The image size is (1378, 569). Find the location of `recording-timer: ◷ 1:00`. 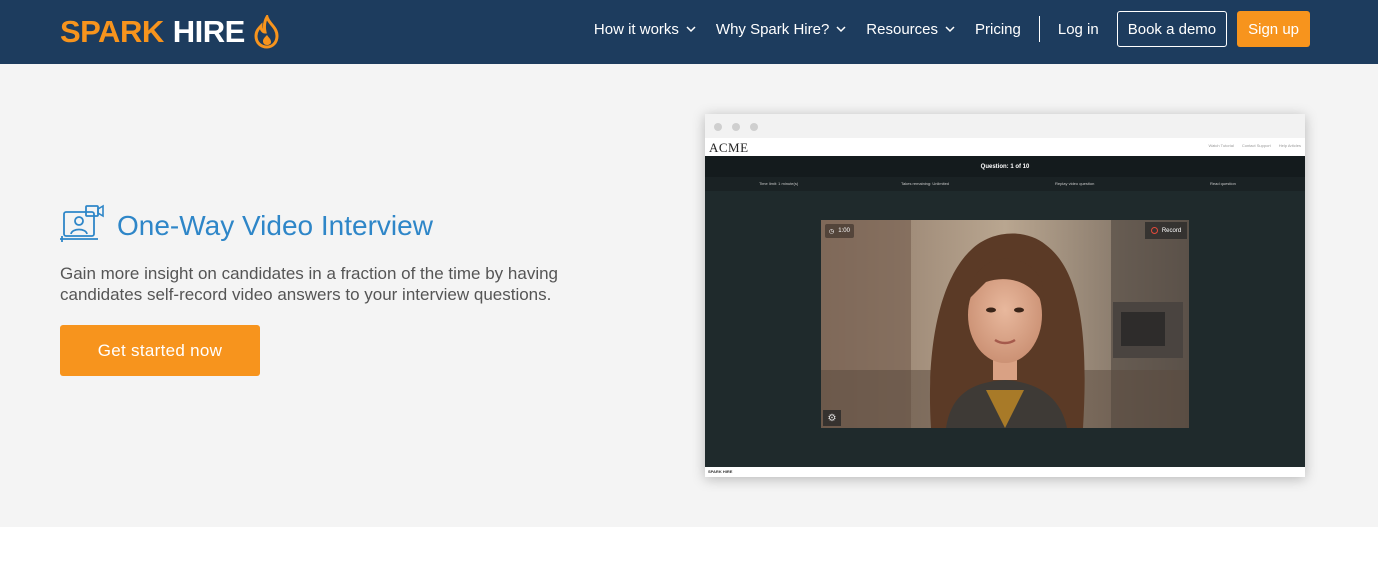

recording-timer: ◷ 1:00 is located at coordinates (839, 231).